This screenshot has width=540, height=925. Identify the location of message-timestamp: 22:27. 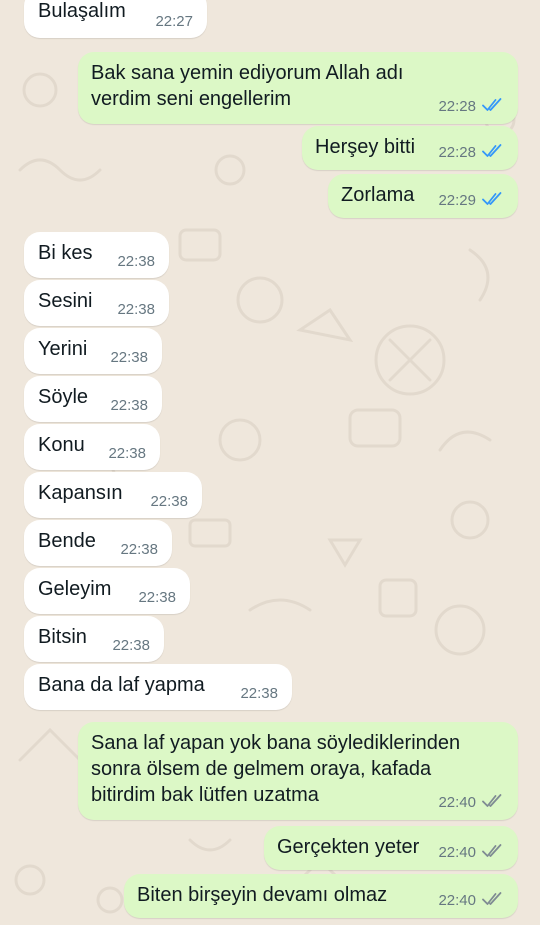
(174, 21).